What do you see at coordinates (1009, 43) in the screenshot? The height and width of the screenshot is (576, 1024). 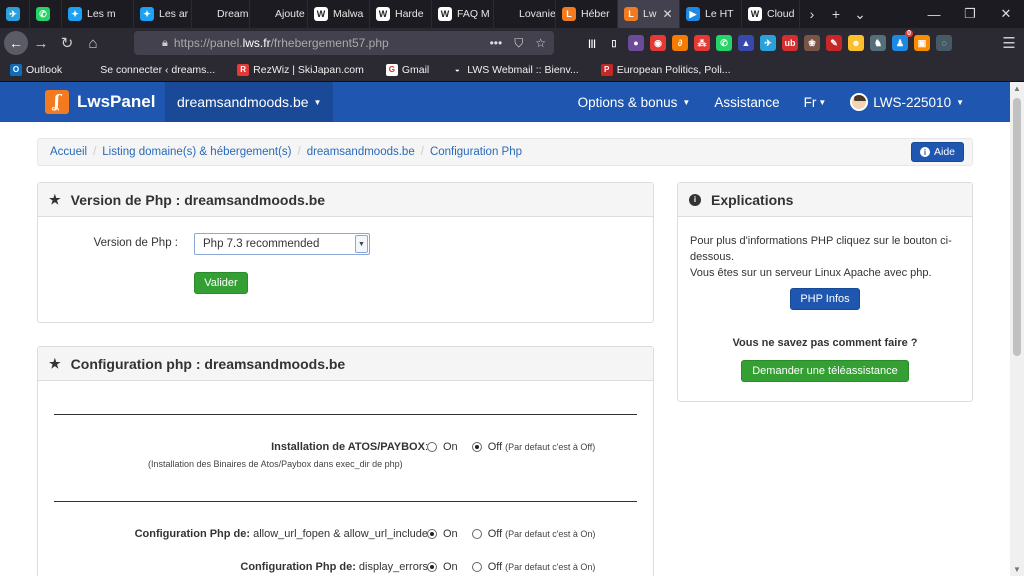 I see `app-menu-button: ☰` at bounding box center [1009, 43].